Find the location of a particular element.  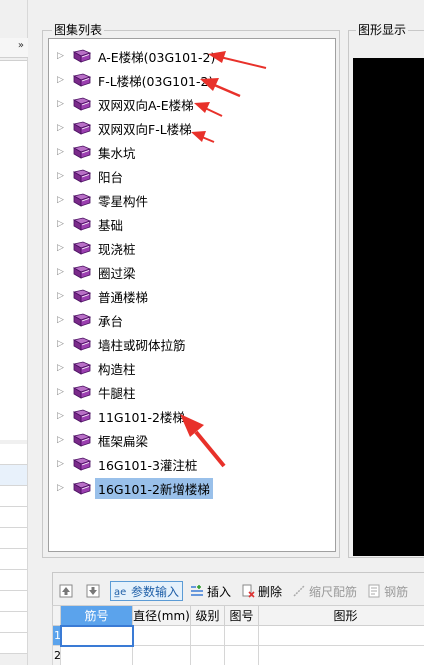

tree-item-label: 16G101-2新增楼梯 is located at coordinates (154, 488).